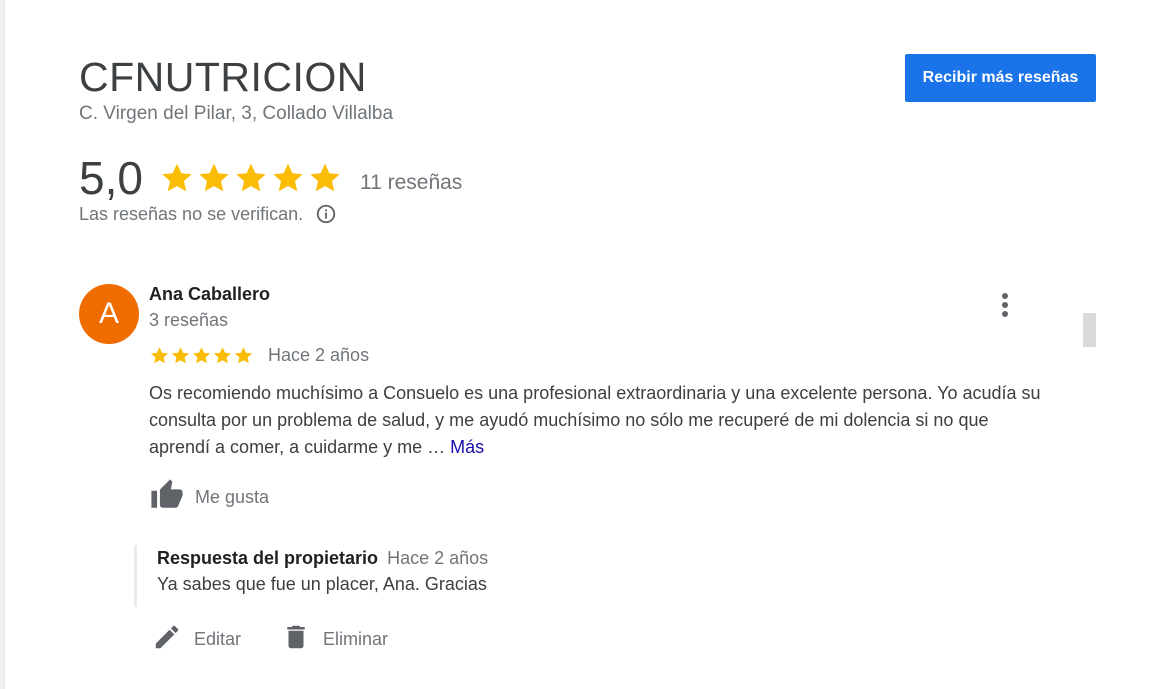  What do you see at coordinates (1000, 78) in the screenshot?
I see `get-more-reviews-button: Recibir más reseñas` at bounding box center [1000, 78].